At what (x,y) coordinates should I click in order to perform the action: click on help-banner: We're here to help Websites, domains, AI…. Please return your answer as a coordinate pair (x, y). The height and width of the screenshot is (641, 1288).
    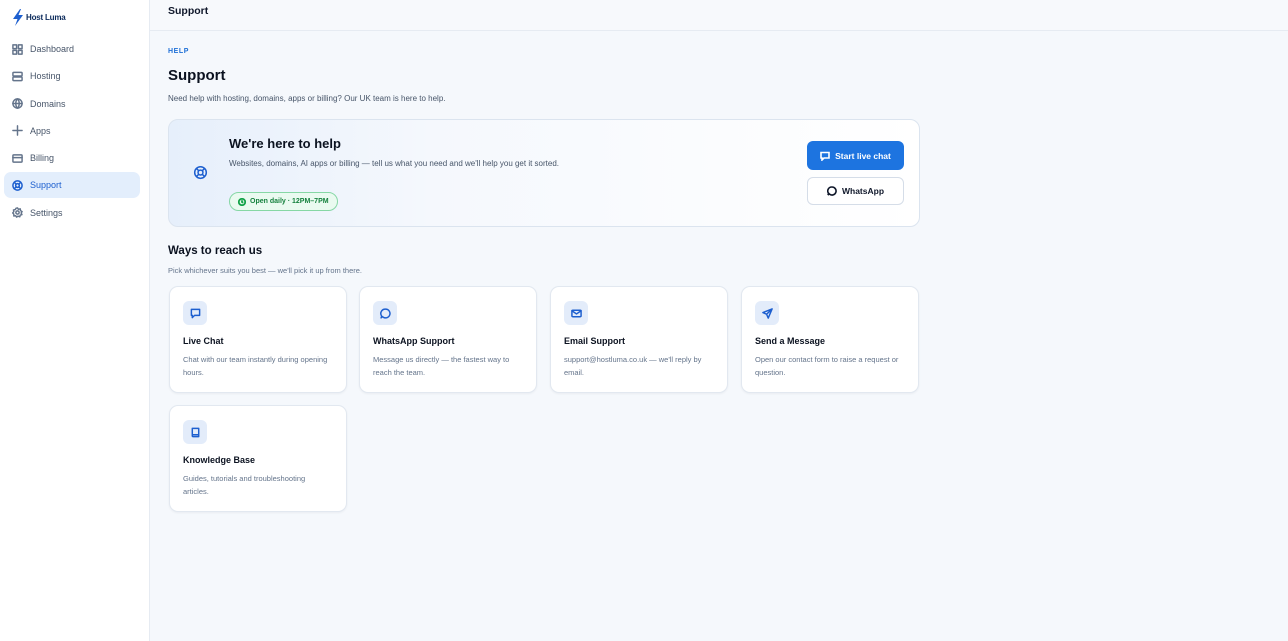
    Looking at the image, I should click on (544, 173).